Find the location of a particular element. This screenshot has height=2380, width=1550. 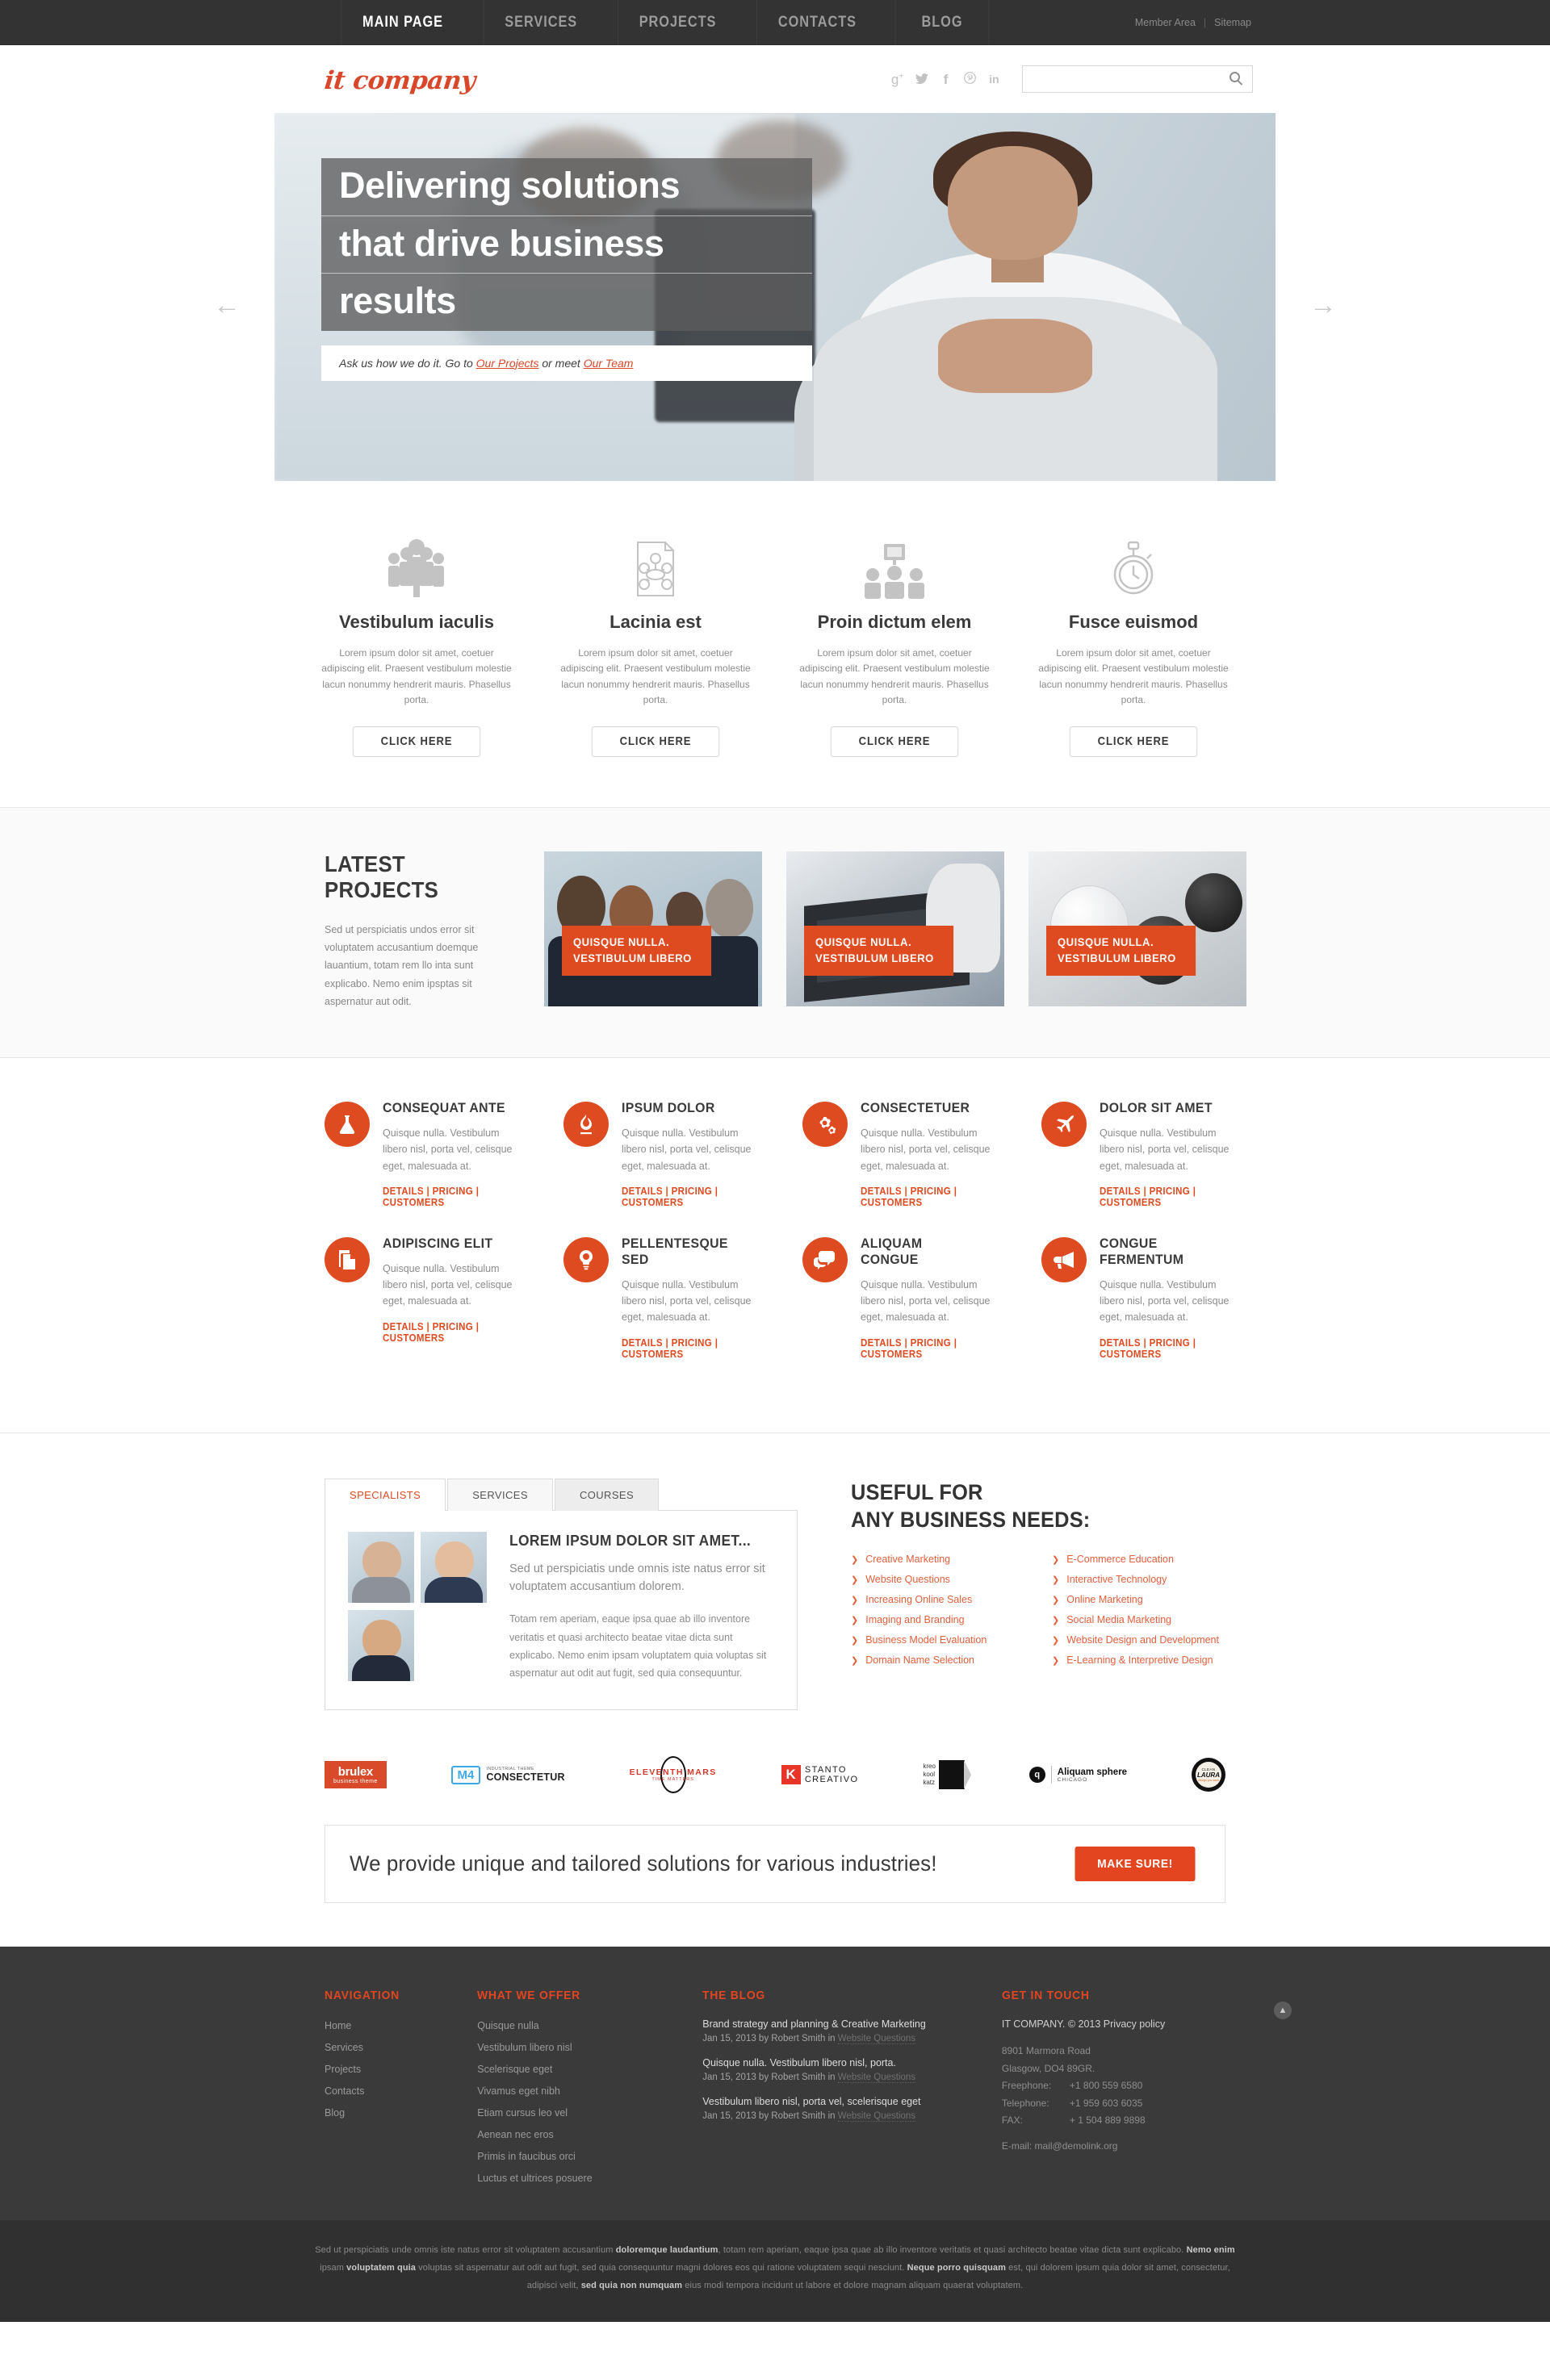

useful-link: Website Questions is located at coordinates (907, 1579).